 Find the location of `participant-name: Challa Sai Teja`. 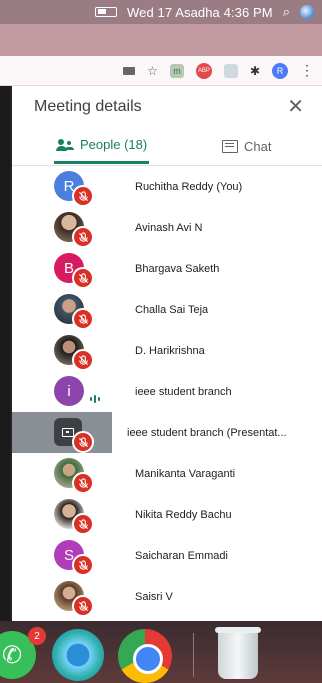

participant-name: Challa Sai Teja is located at coordinates (172, 309).